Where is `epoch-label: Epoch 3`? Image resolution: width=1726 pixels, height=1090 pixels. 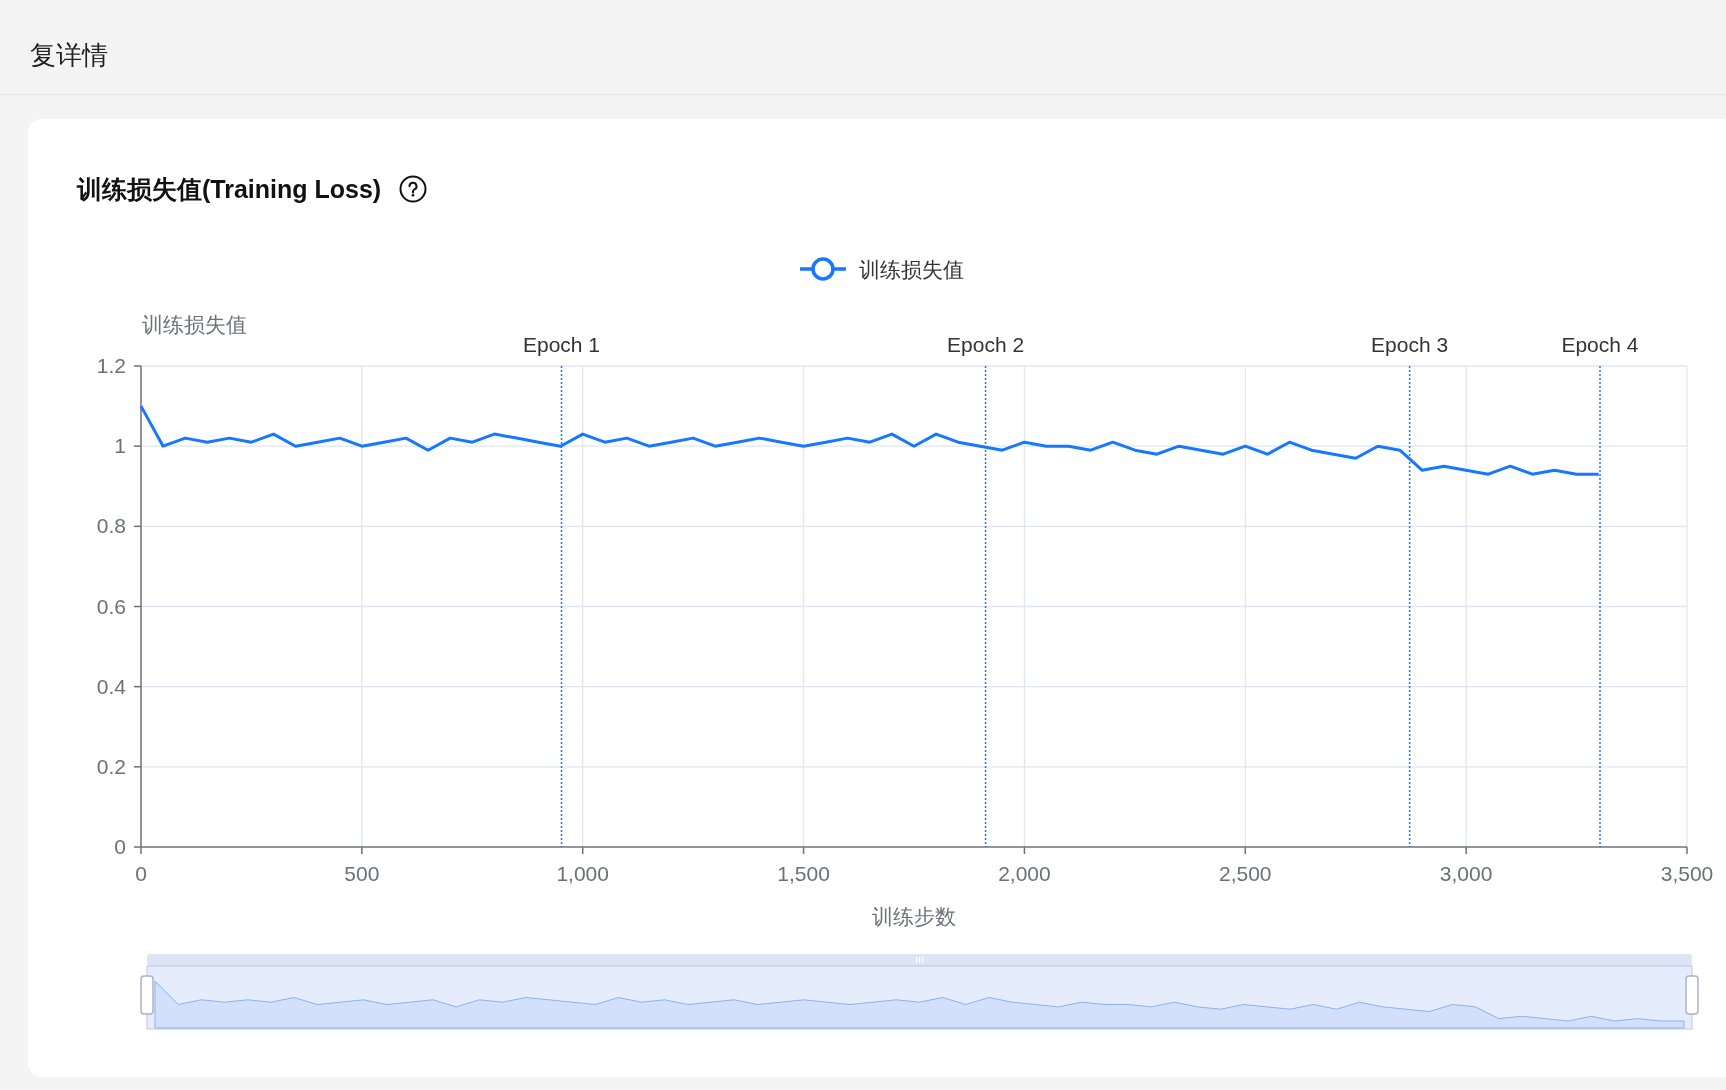 epoch-label: Epoch 3 is located at coordinates (1410, 344).